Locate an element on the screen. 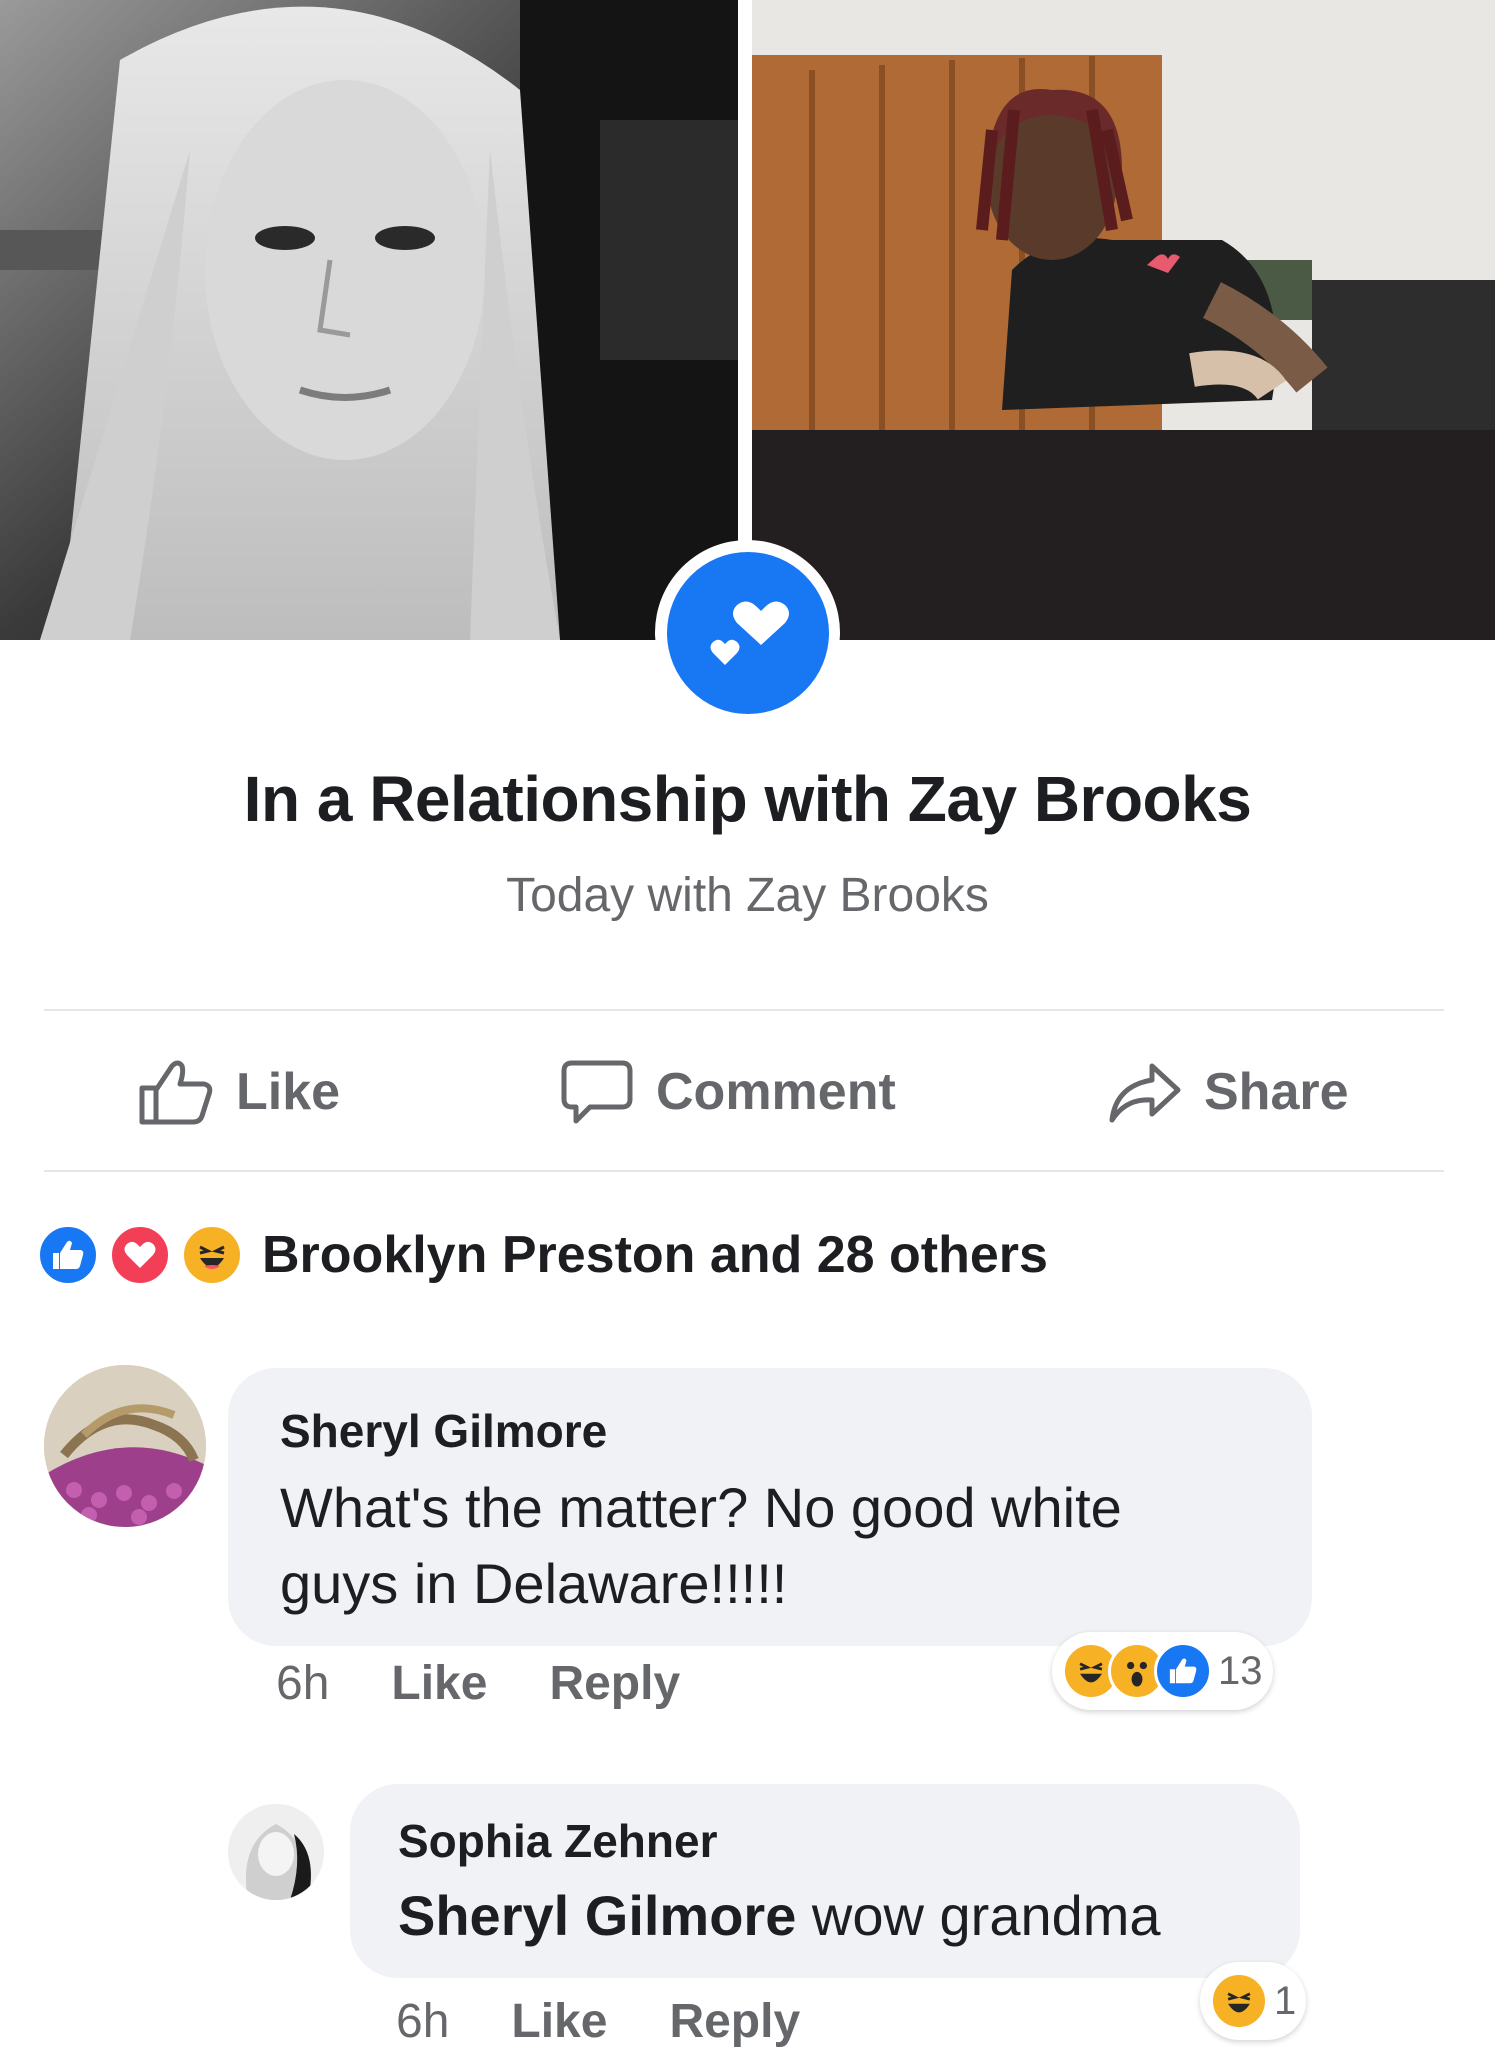 This screenshot has height=2048, width=1495. share-arrow-icon is located at coordinates (1145, 1092).